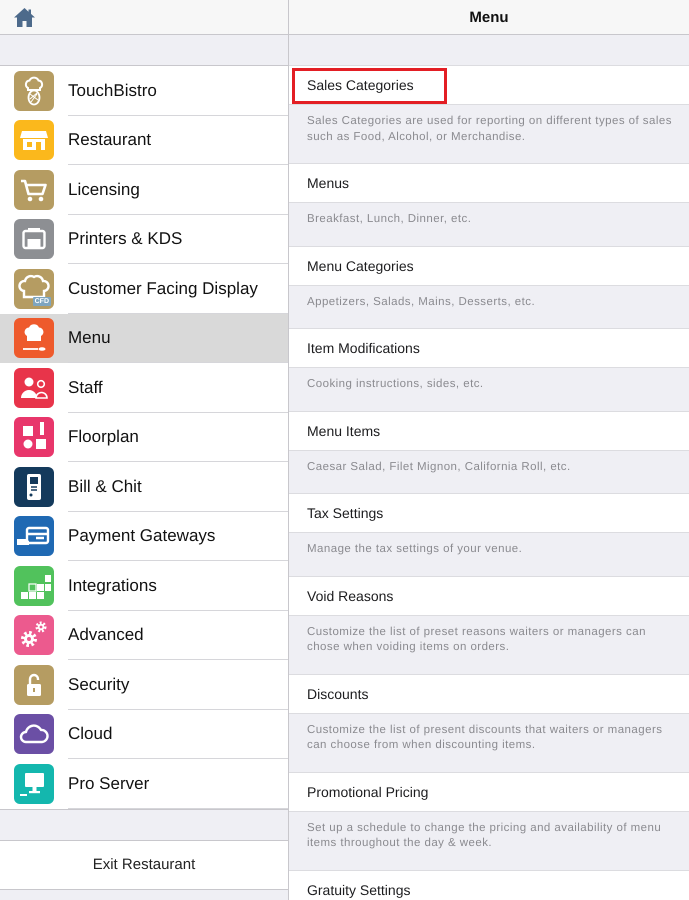 The width and height of the screenshot is (689, 900). What do you see at coordinates (489, 266) in the screenshot?
I see `list-item: Menu Categories` at bounding box center [489, 266].